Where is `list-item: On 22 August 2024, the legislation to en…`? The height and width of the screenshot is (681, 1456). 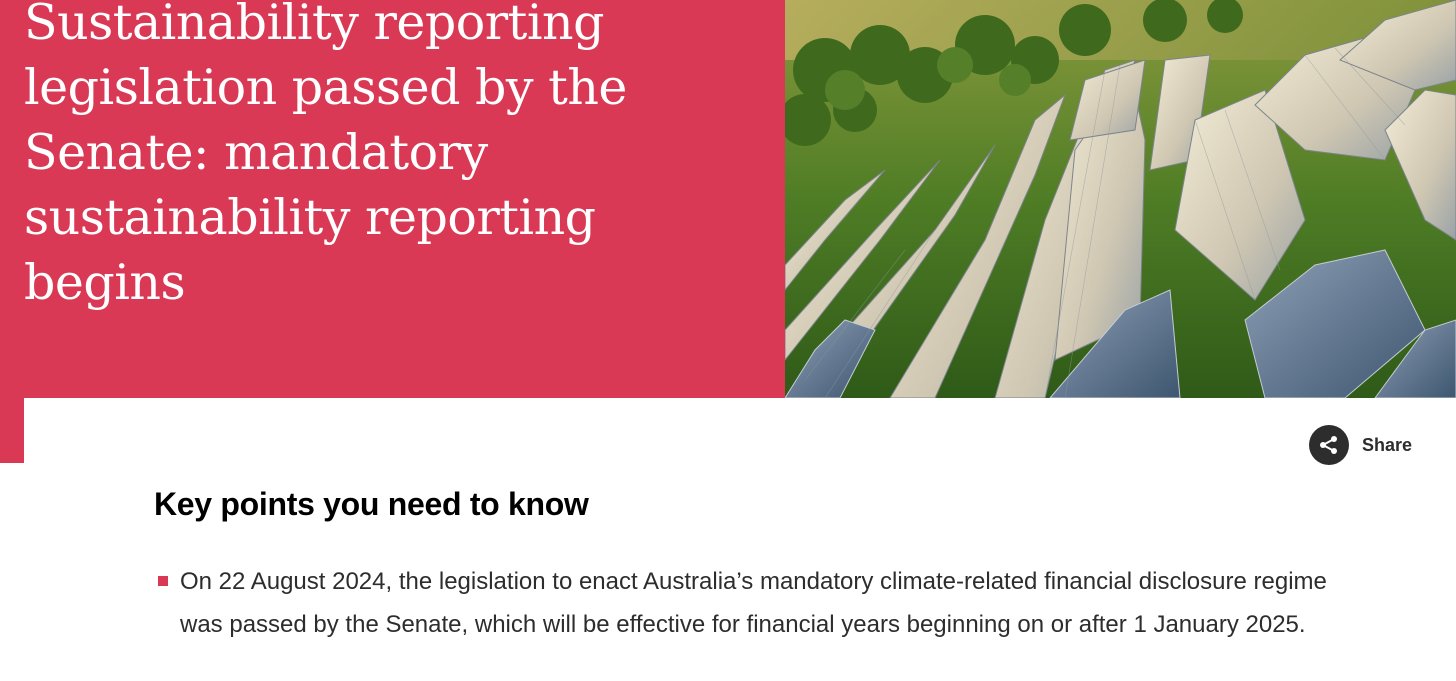
list-item: On 22 August 2024, the legislation to en… is located at coordinates (763, 603).